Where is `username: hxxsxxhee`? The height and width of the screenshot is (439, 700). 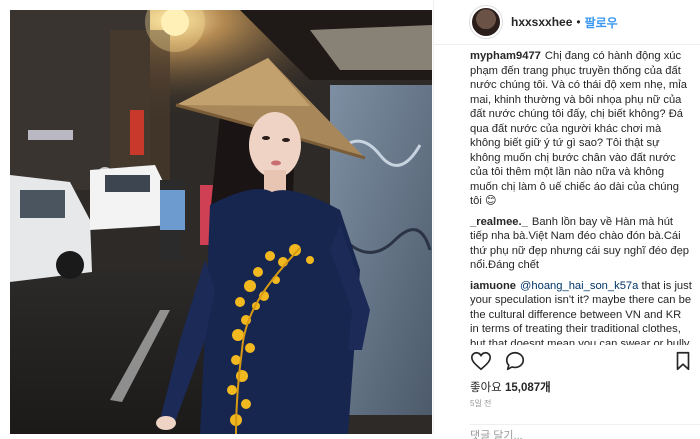
username: hxxsxxhee is located at coordinates (541, 22).